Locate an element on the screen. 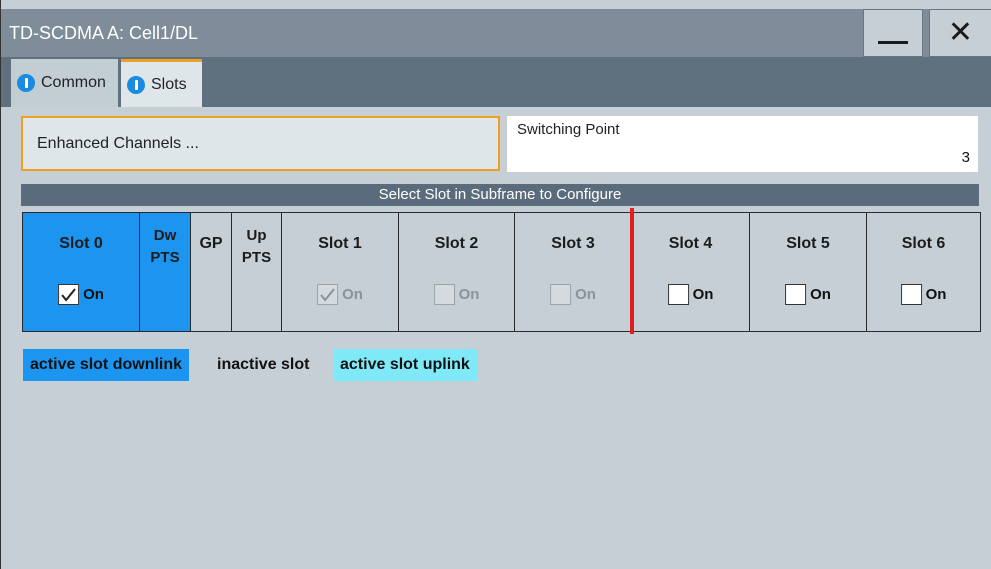  close-icon: ✕ is located at coordinates (960, 32).